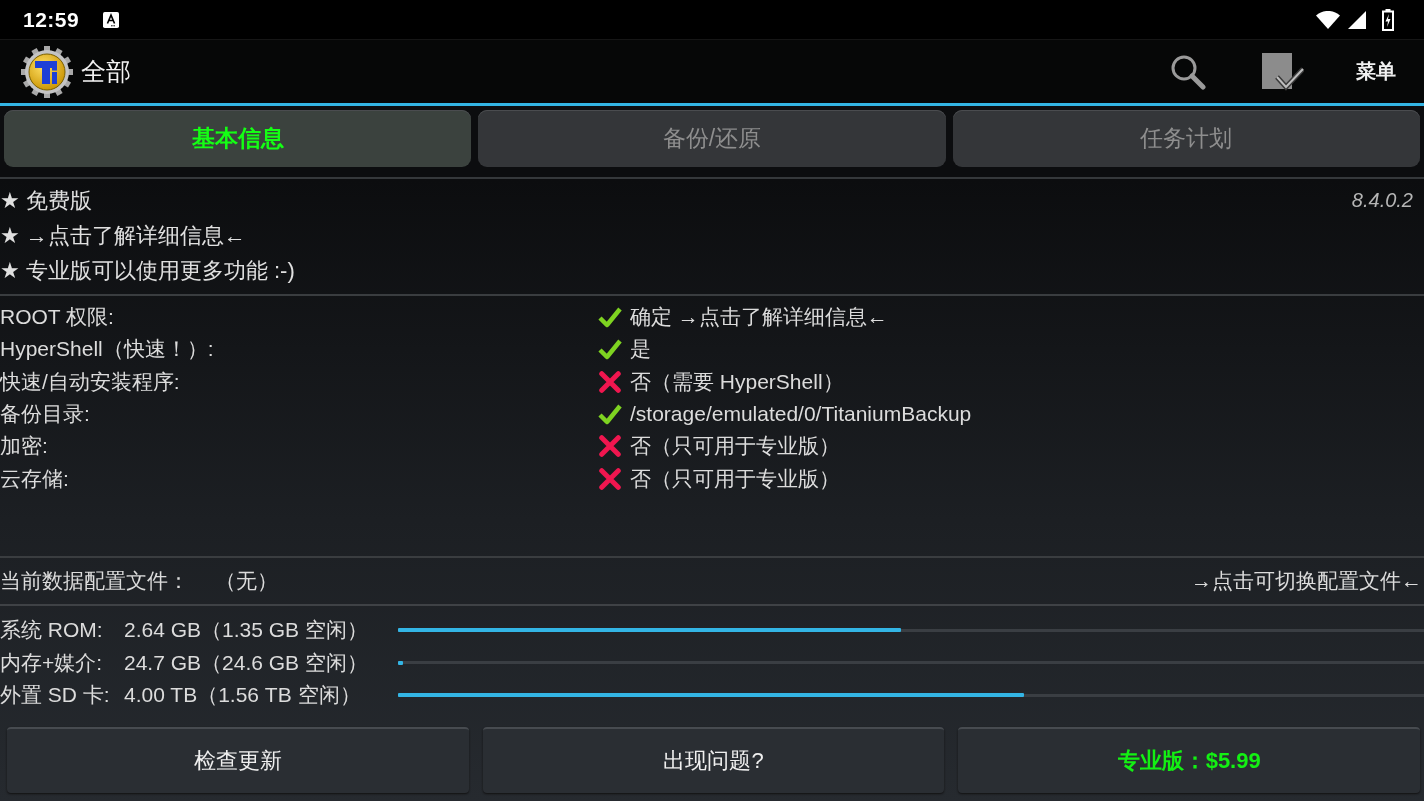 This screenshot has width=1424, height=801. What do you see at coordinates (1186, 138) in the screenshot?
I see `tab: 任务计划` at bounding box center [1186, 138].